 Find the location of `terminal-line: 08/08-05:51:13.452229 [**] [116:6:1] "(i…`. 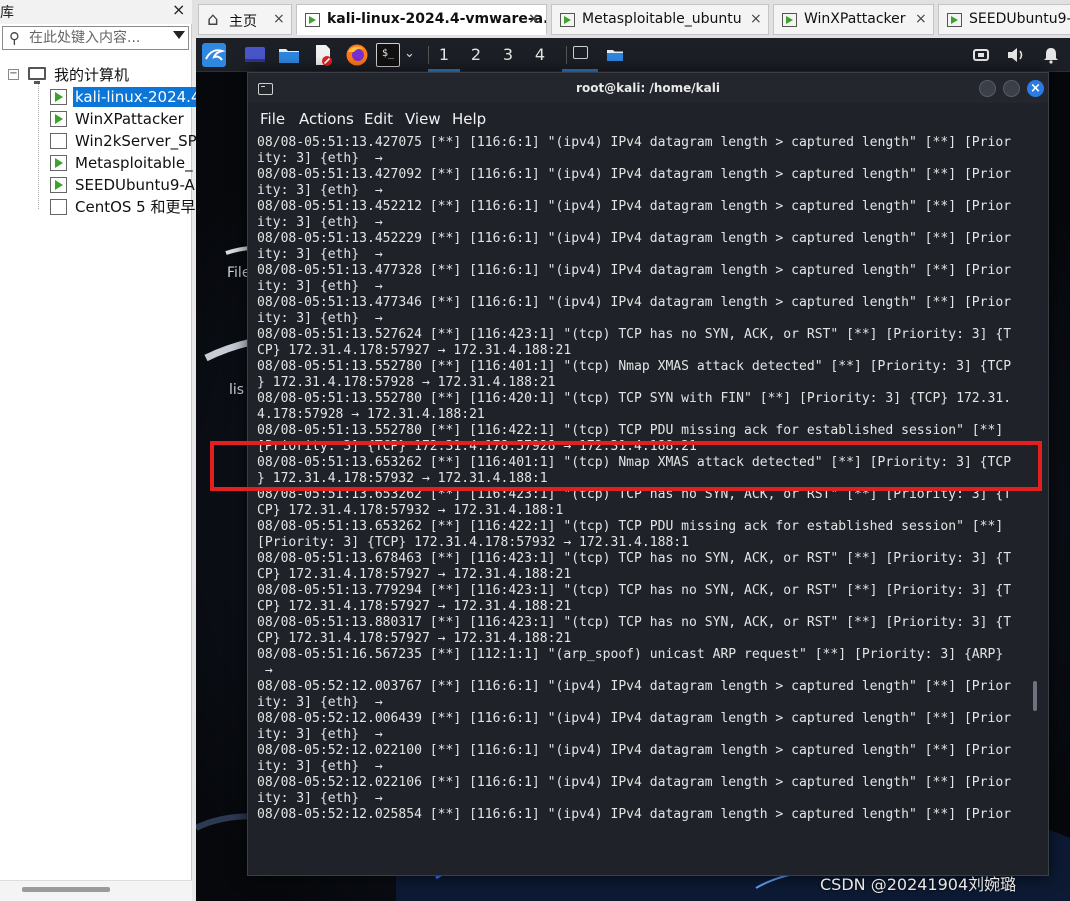

terminal-line: 08/08-05:51:13.452229 [**] [116:6:1] "(i… is located at coordinates (634, 238).